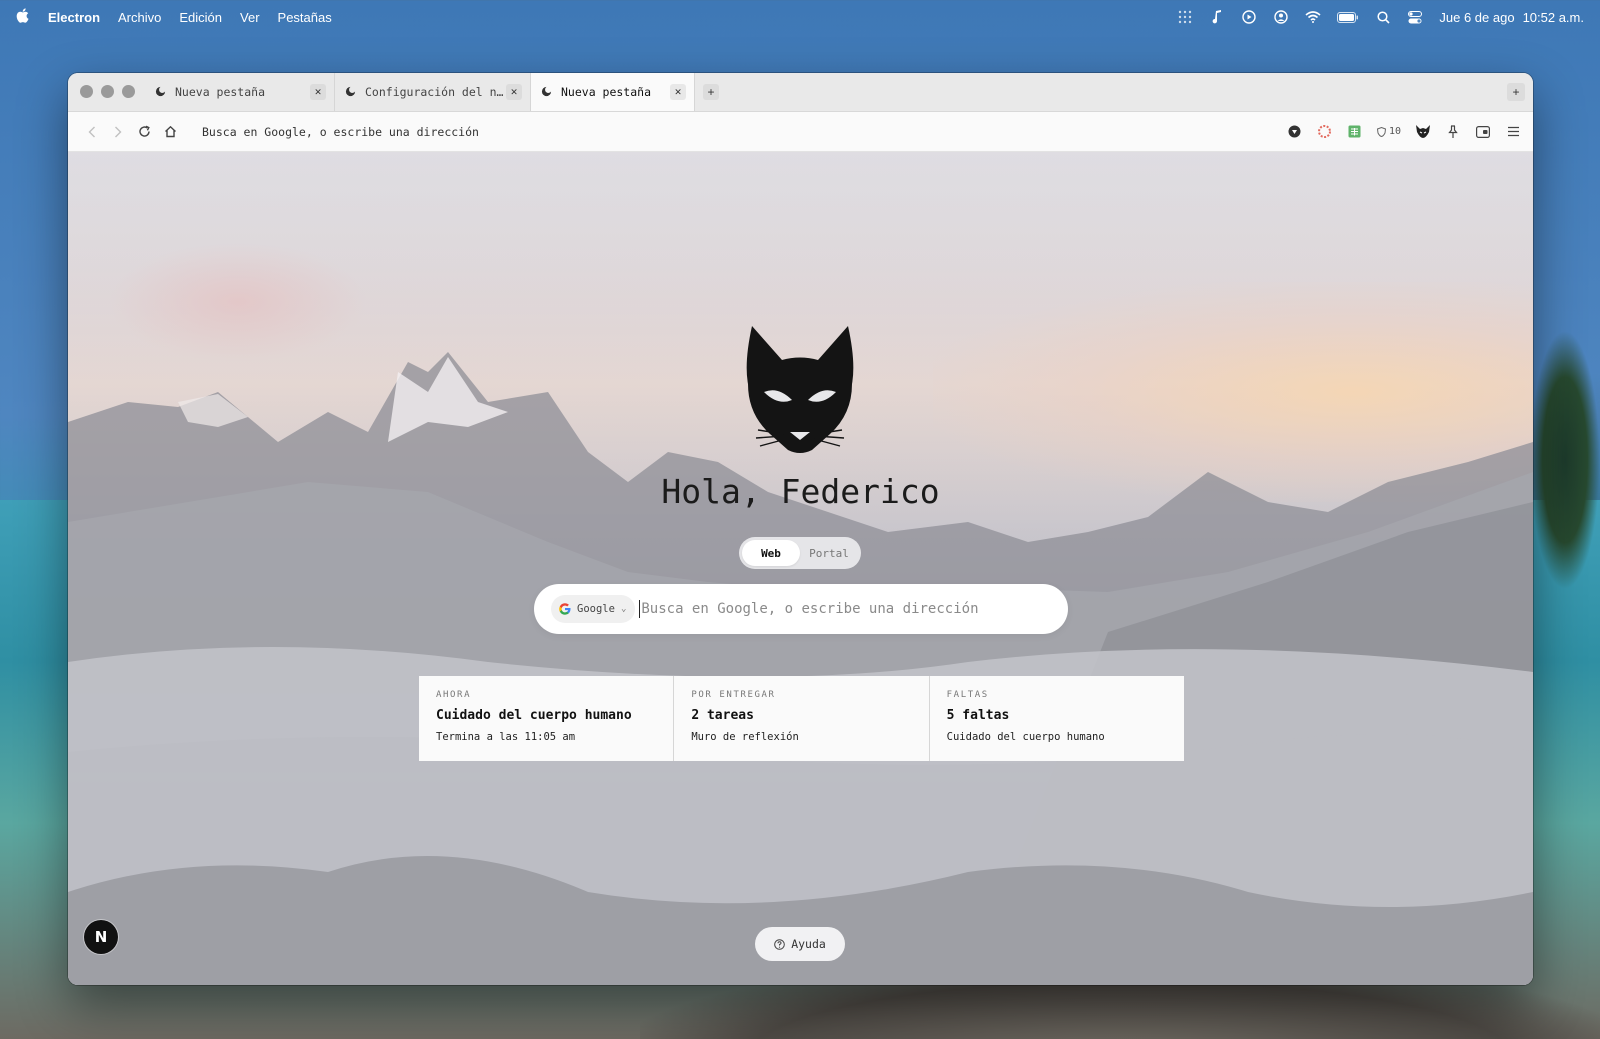 The height and width of the screenshot is (1039, 1600). Describe the element at coordinates (1313, 17) in the screenshot. I see `wifi-icon` at that location.